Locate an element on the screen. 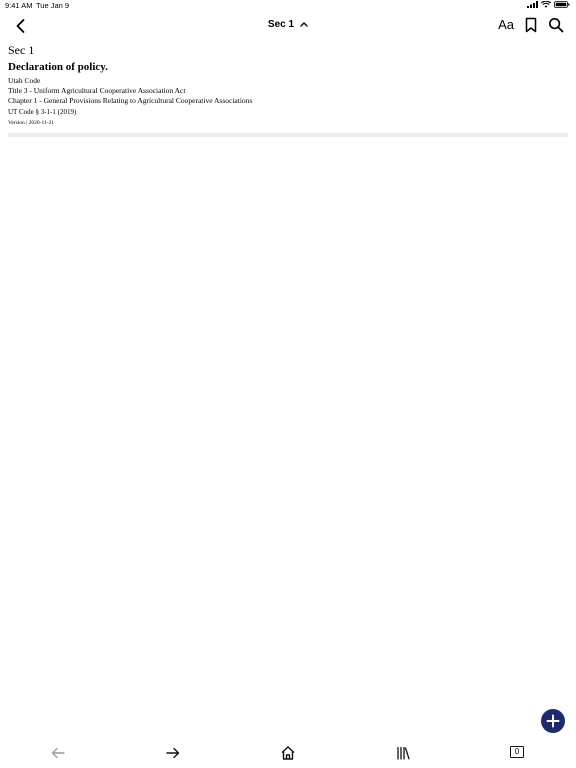  home-icon is located at coordinates (288, 753).